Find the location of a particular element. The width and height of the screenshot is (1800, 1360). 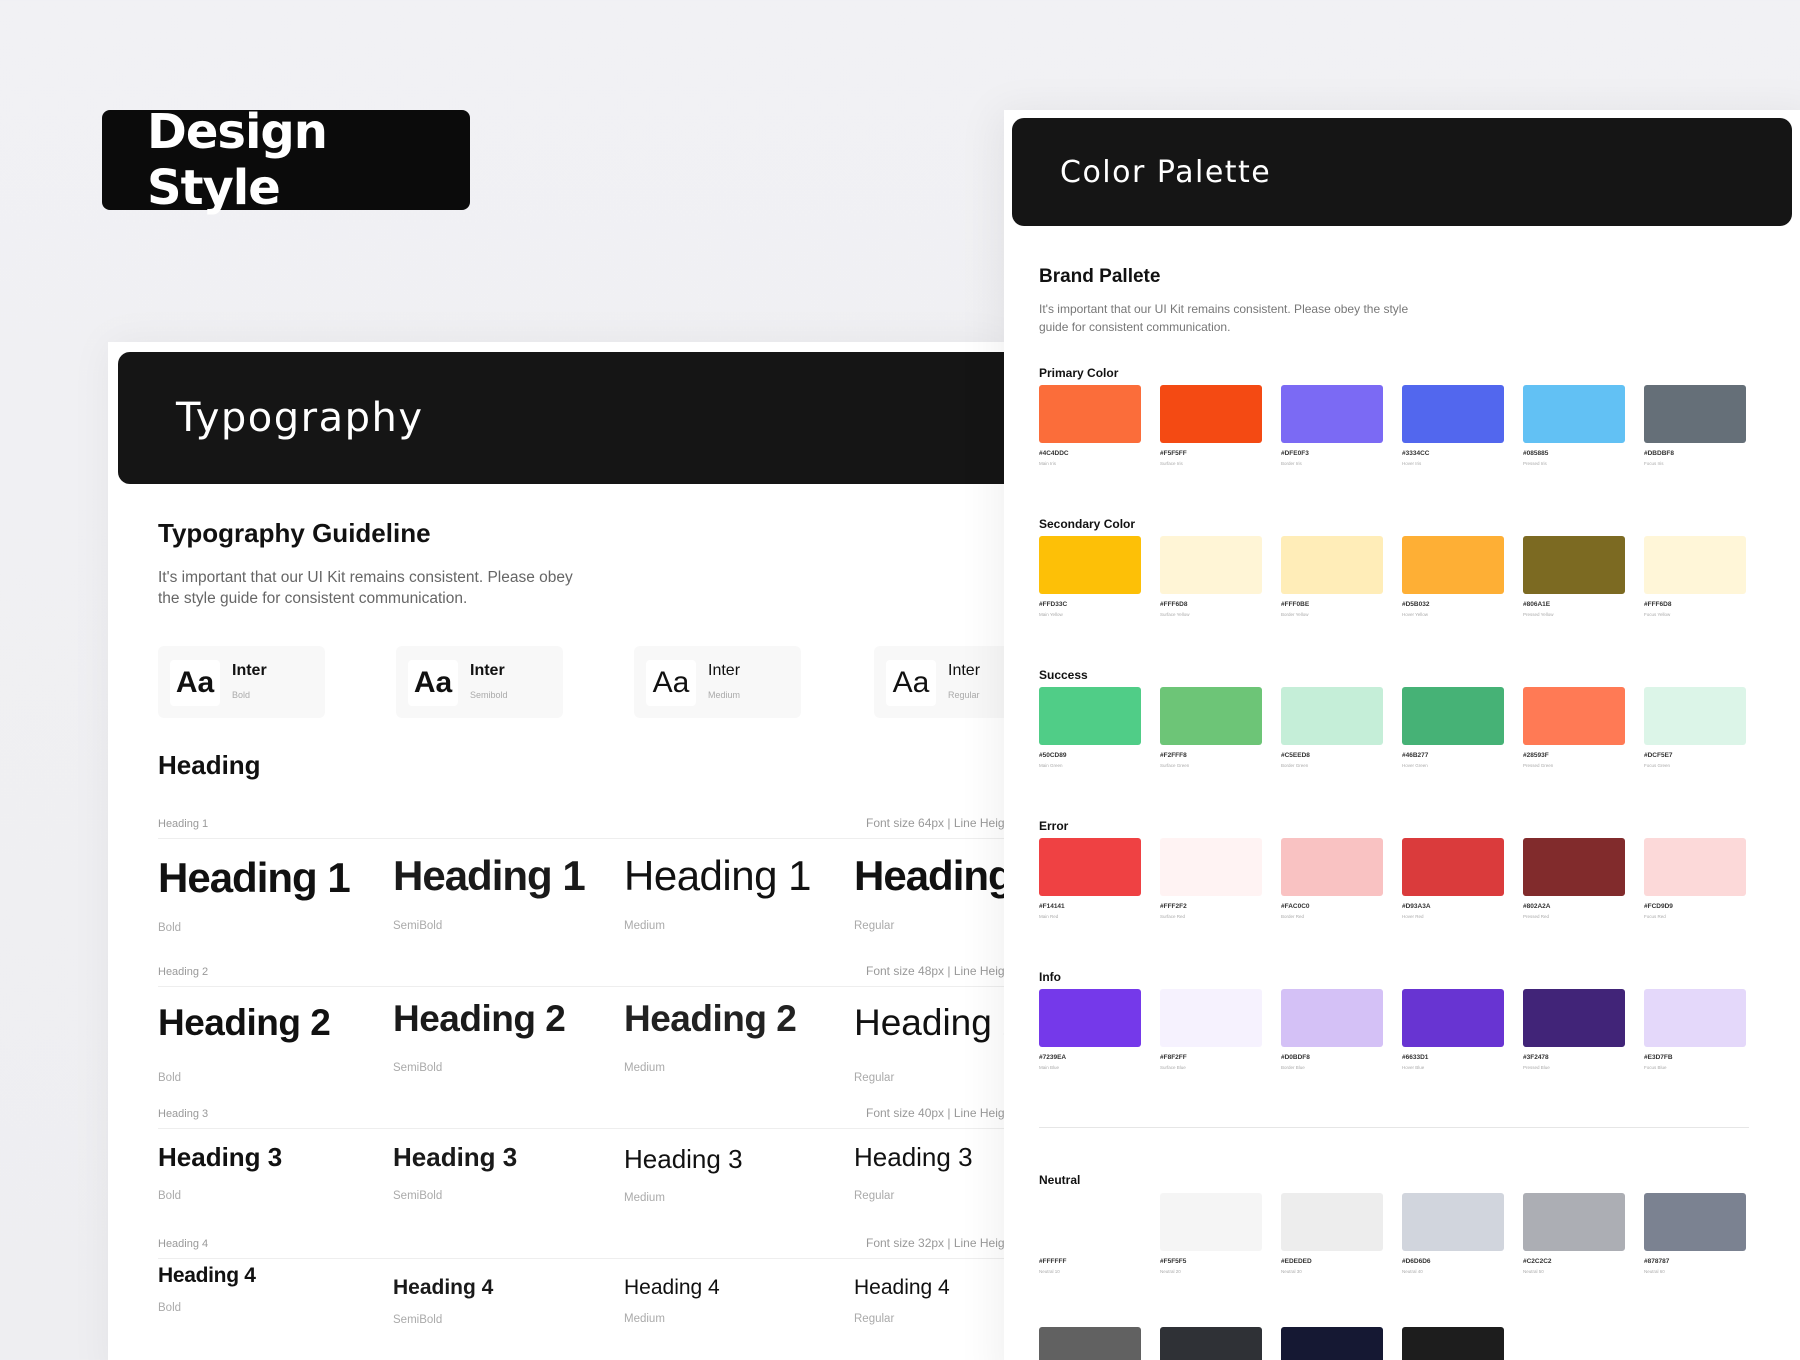

typography-guideline-title: Typography Guideline is located at coordinates (294, 533).